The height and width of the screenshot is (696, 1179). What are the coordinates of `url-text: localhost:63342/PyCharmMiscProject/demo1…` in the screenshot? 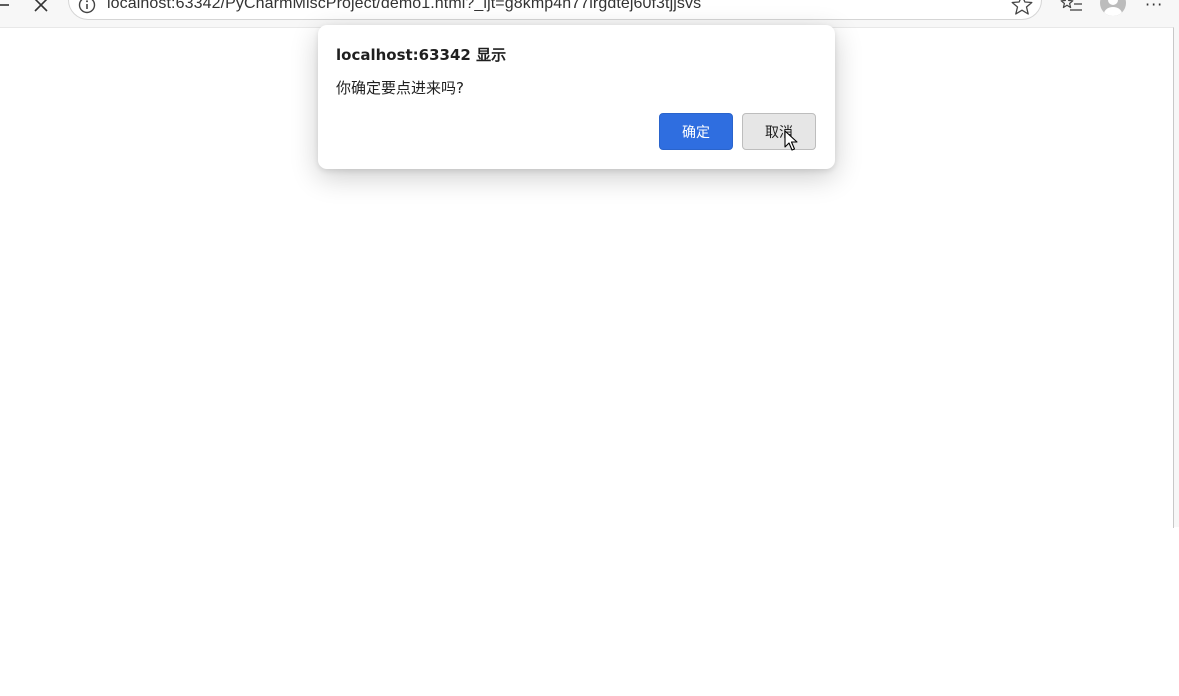 It's located at (404, 6).